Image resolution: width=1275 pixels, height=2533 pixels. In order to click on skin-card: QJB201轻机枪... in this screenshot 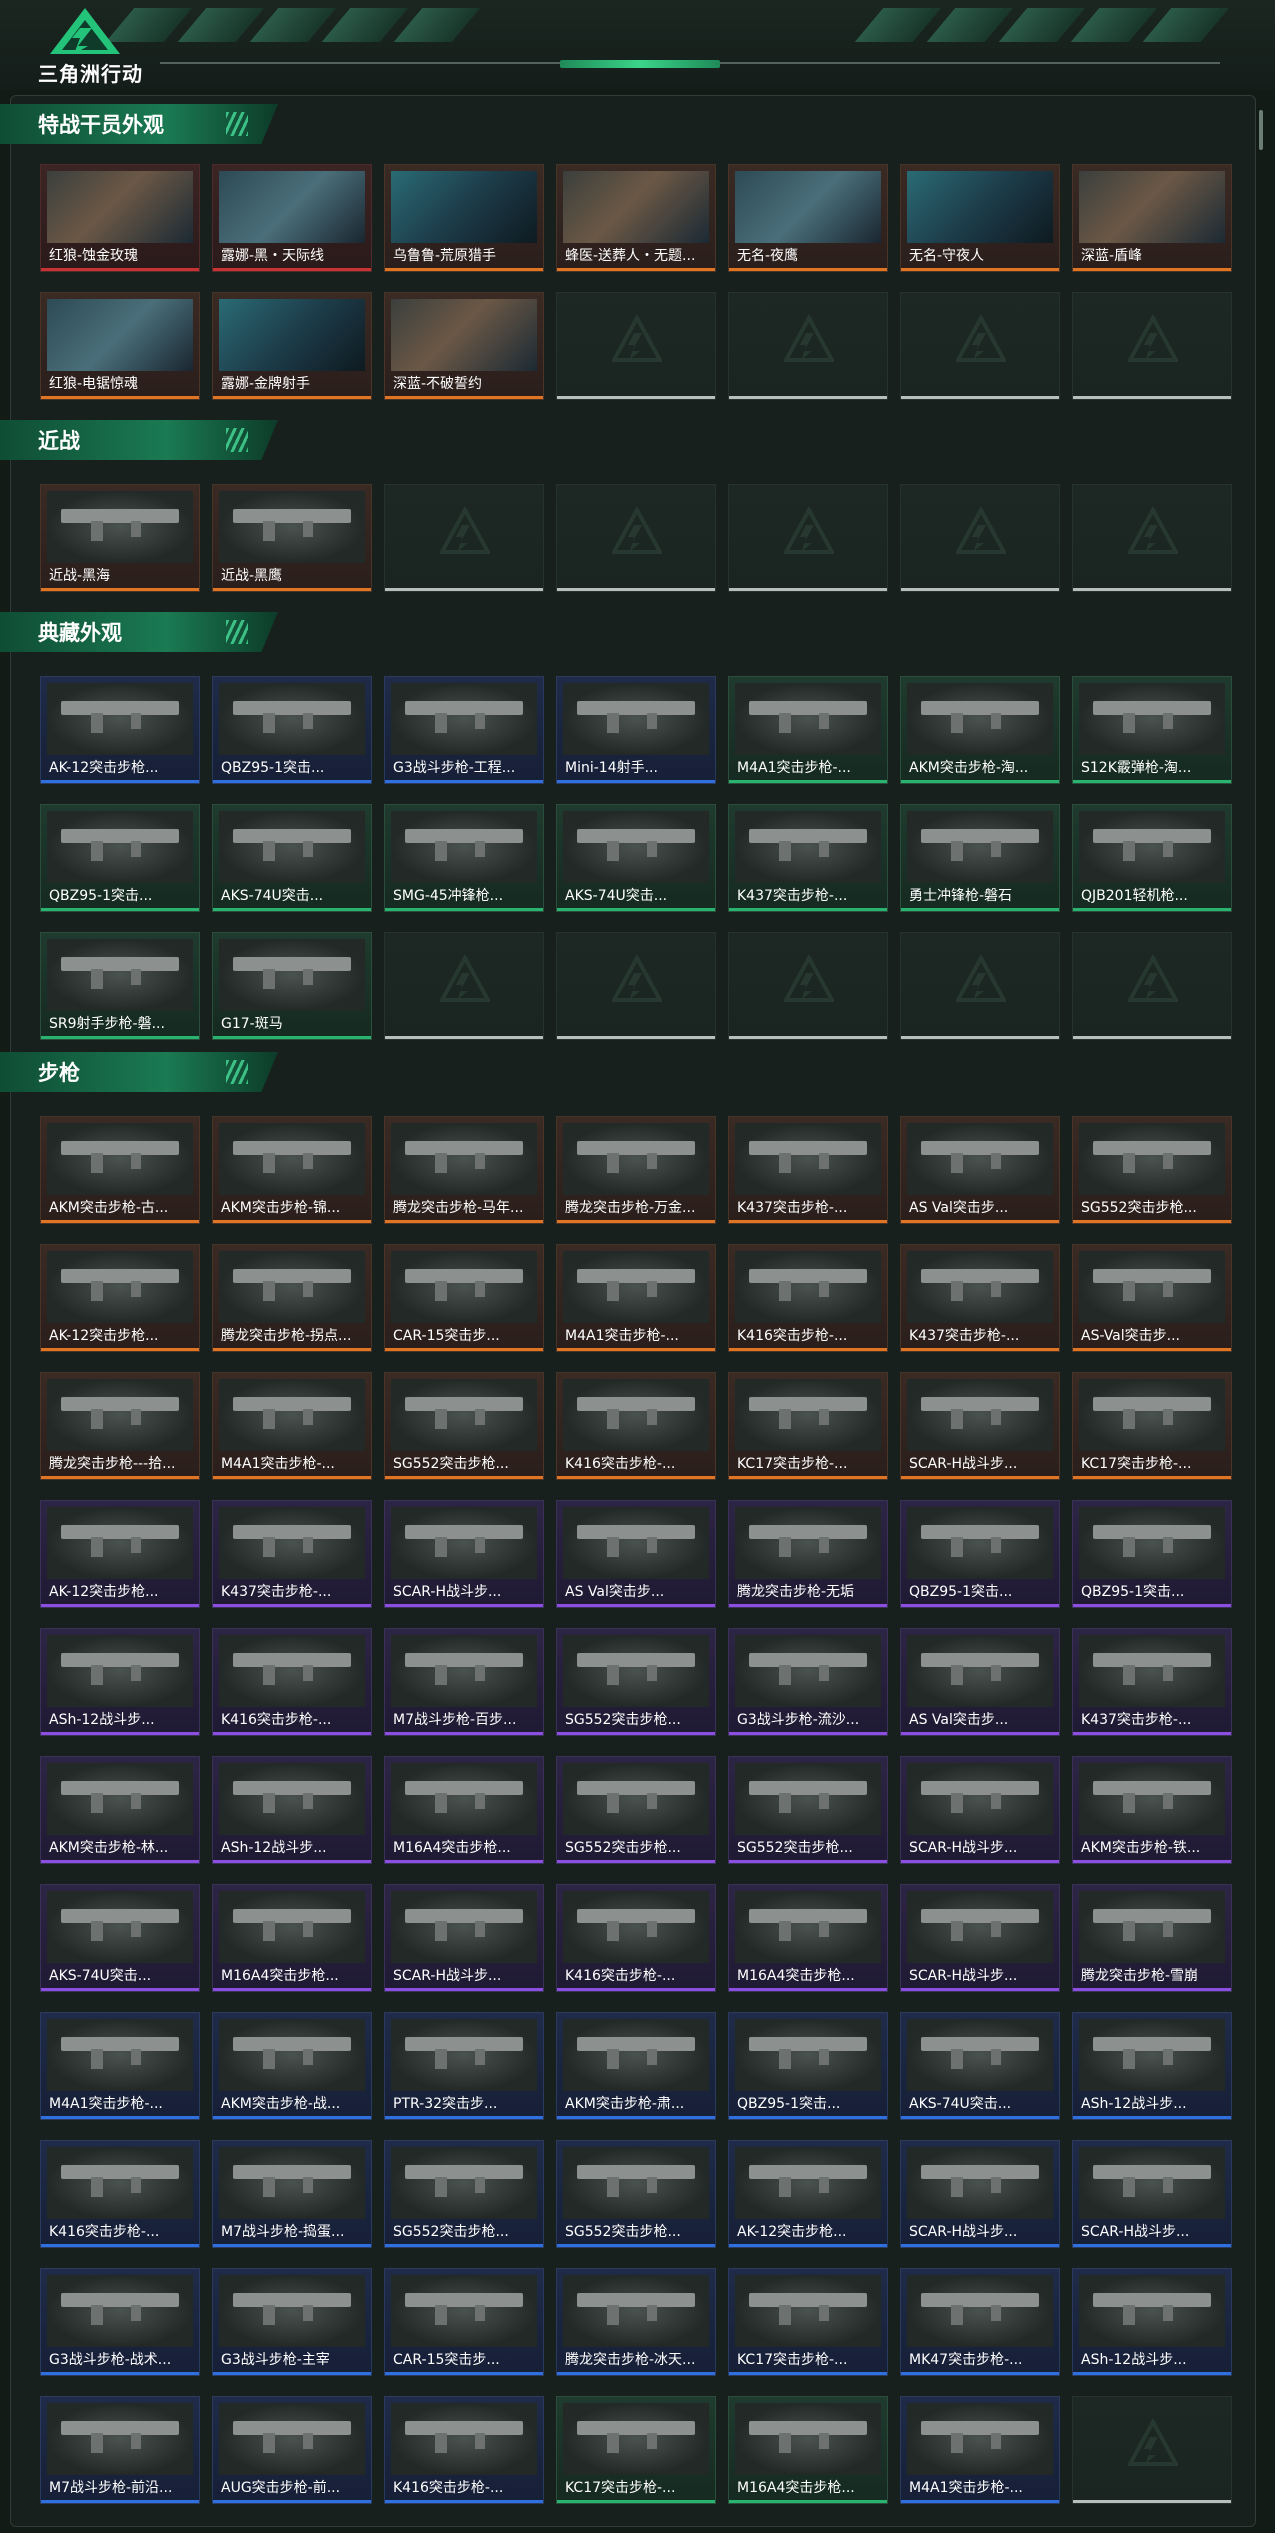, I will do `click(1152, 858)`.